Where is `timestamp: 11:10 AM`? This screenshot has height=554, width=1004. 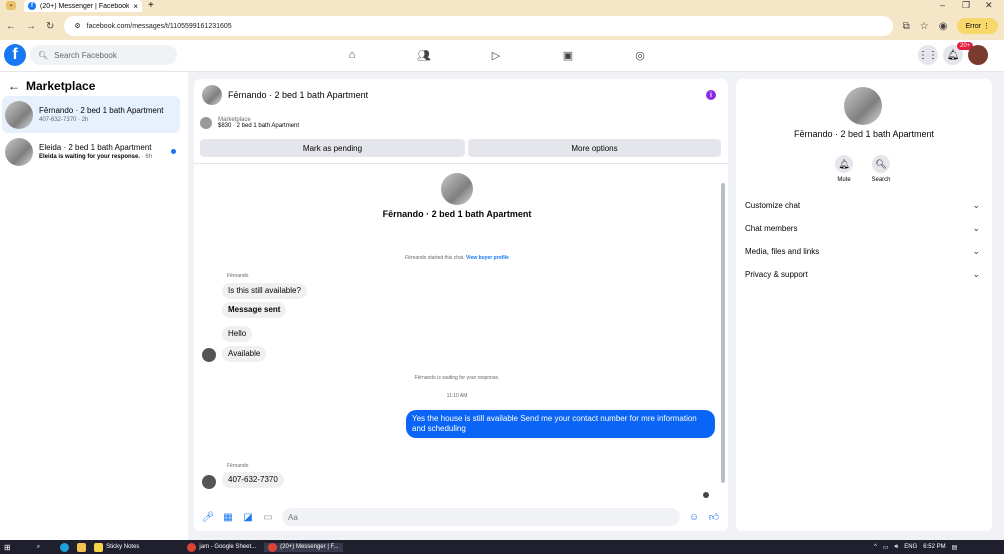 timestamp: 11:10 AM is located at coordinates (457, 396).